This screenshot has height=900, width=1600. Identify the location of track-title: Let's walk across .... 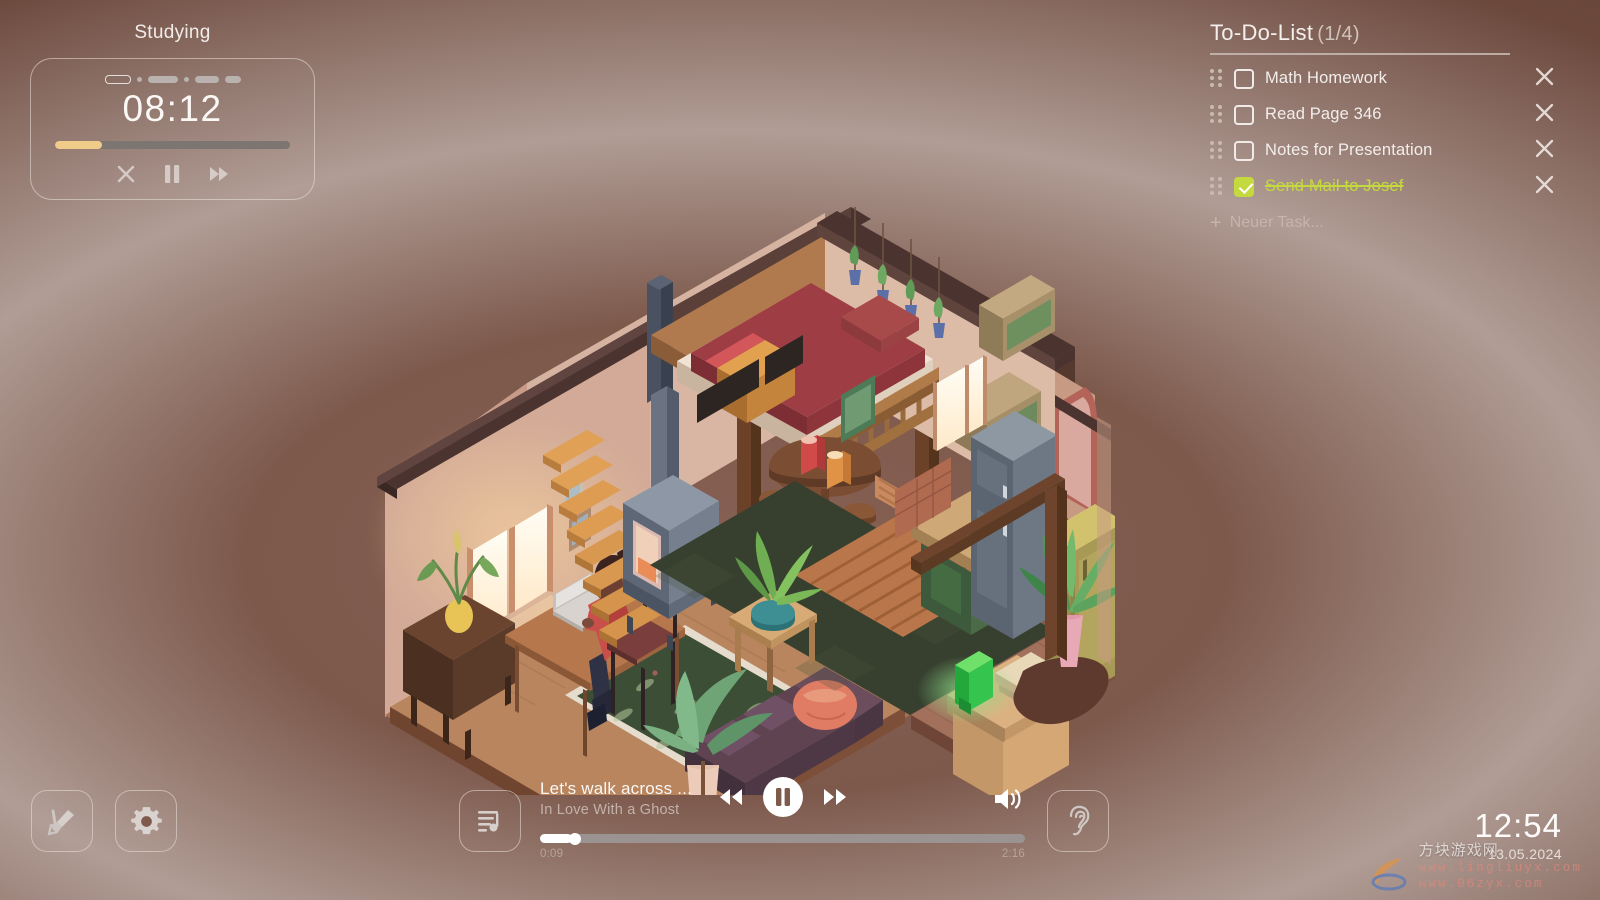
(616, 788).